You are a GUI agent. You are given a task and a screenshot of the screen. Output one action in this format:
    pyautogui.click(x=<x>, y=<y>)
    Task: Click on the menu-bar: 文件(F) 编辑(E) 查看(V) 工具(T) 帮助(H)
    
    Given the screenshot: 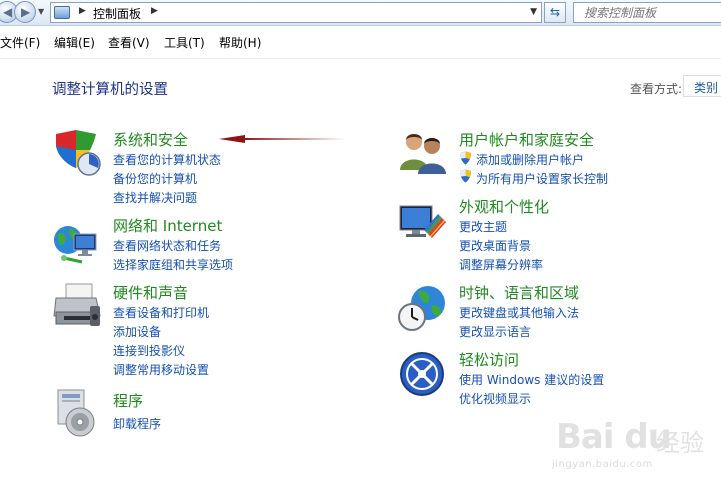 What is the action you would take?
    pyautogui.click(x=360, y=42)
    